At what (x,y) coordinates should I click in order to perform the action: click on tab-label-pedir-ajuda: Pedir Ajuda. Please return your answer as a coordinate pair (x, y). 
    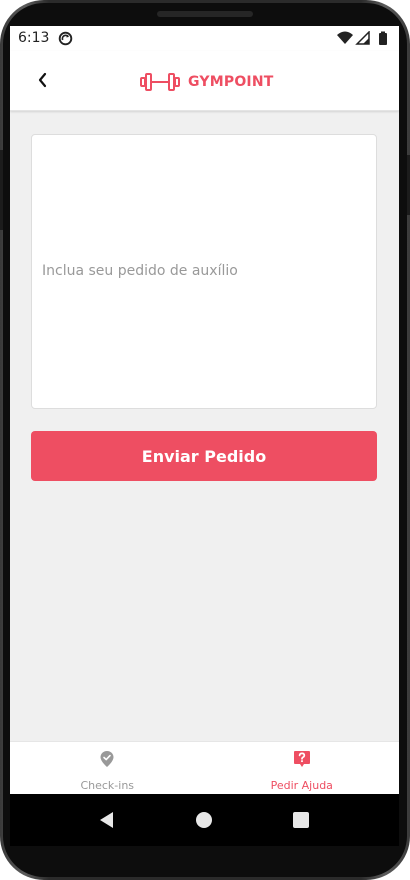
    Looking at the image, I should click on (301, 785).